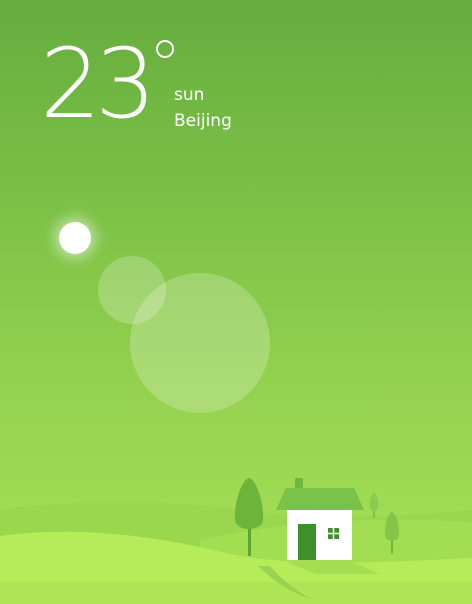 The width and height of the screenshot is (472, 604). Describe the element at coordinates (98, 84) in the screenshot. I see `temperature-value: 23` at that location.